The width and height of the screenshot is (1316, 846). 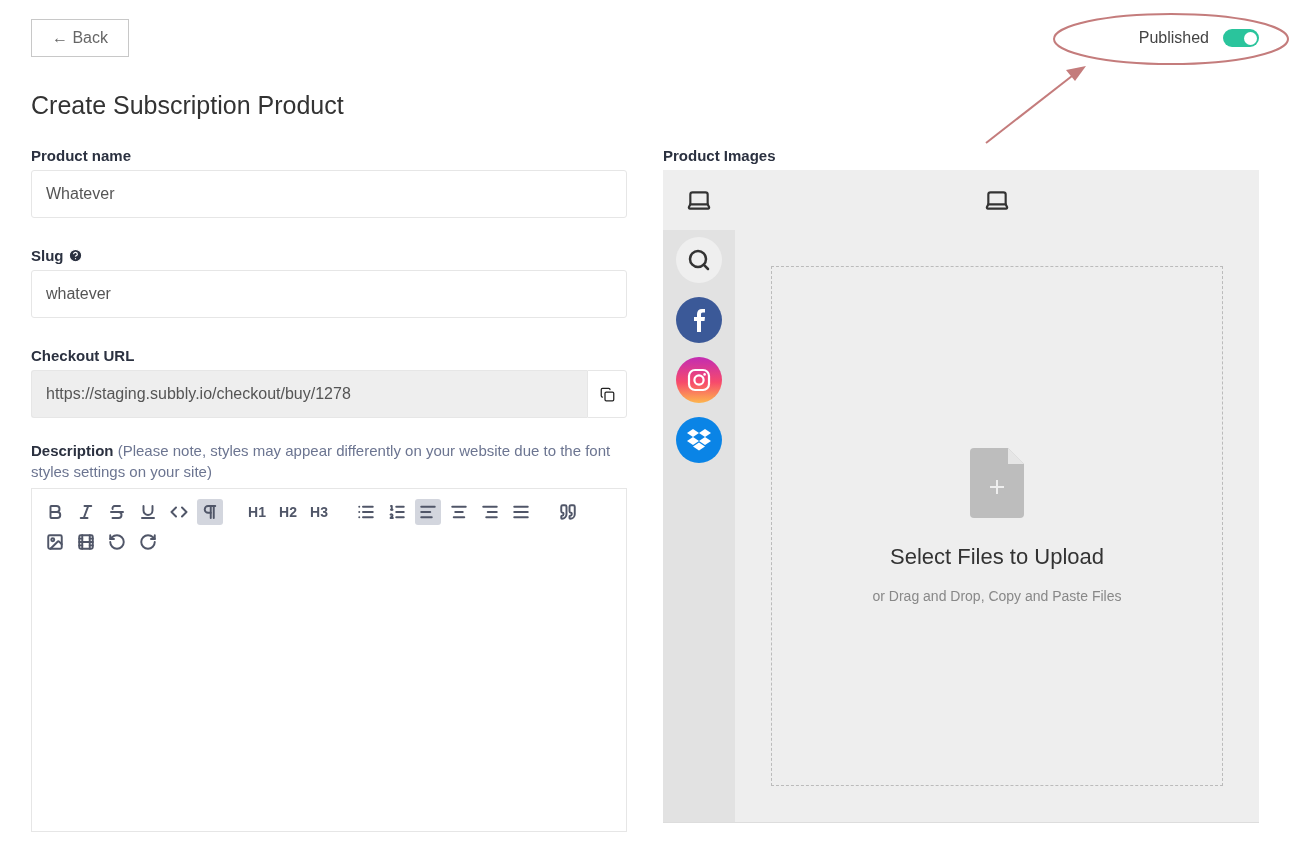 I want to click on field-label: Product name, so click(x=81, y=155).